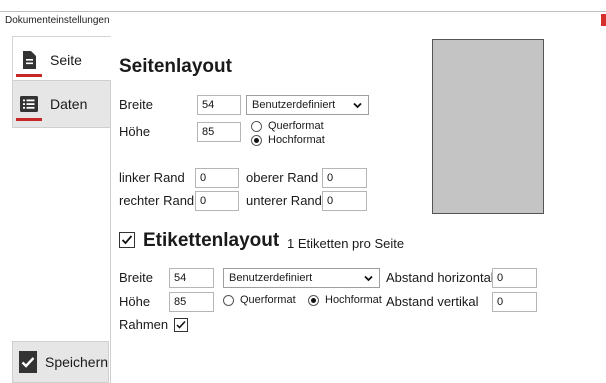 This screenshot has width=606, height=383. I want to click on label-width-input, so click(191, 278).